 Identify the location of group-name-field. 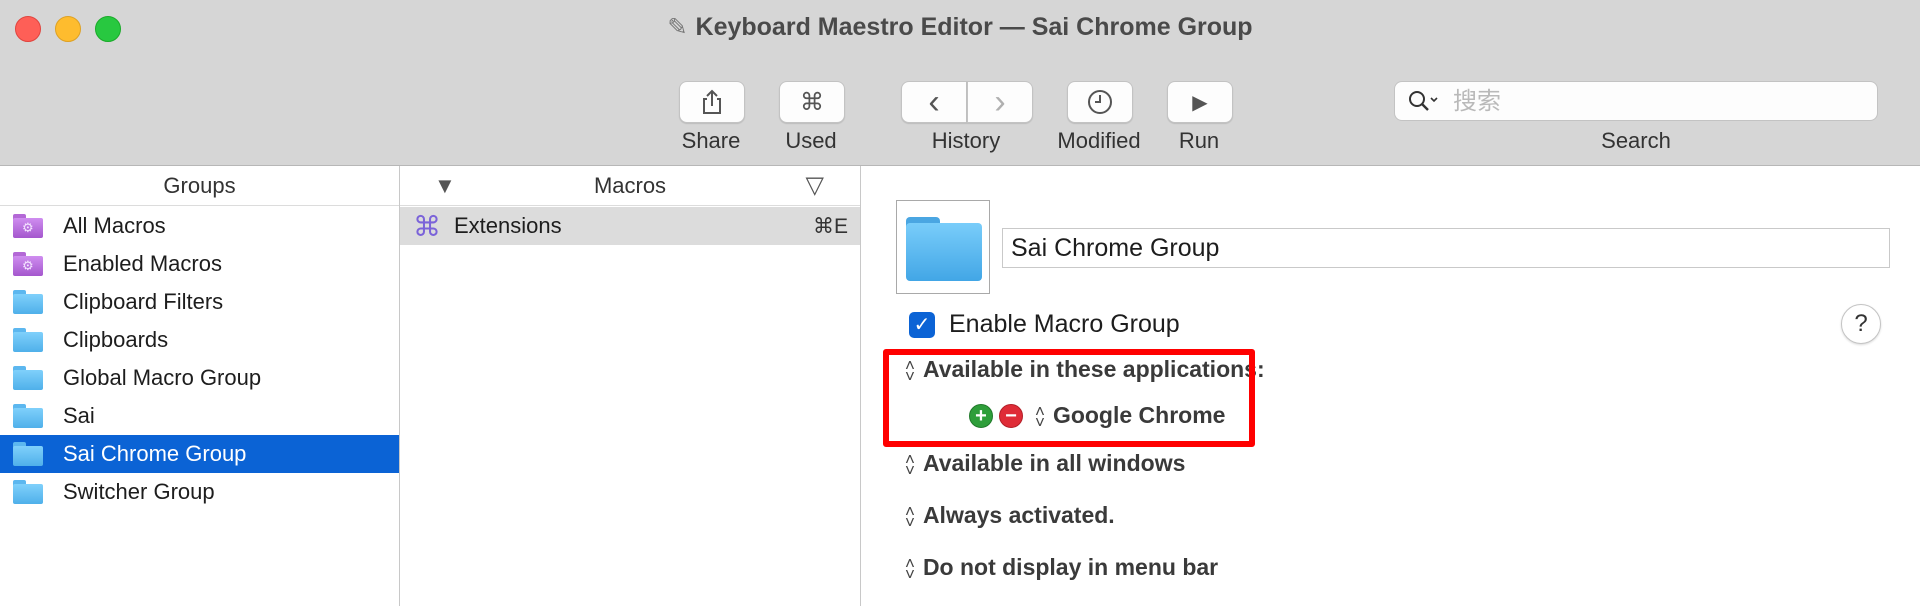
(1446, 248).